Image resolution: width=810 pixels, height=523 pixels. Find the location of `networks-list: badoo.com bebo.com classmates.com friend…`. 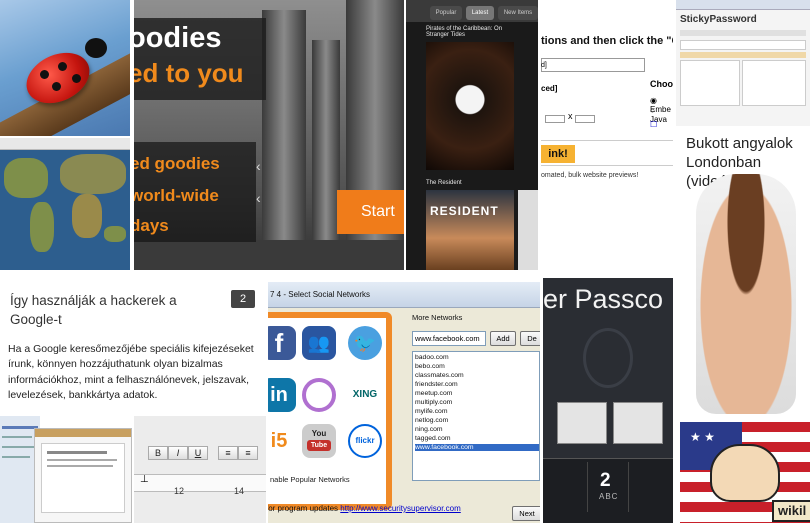

networks-list: badoo.com bebo.com classmates.com friend… is located at coordinates (476, 416).